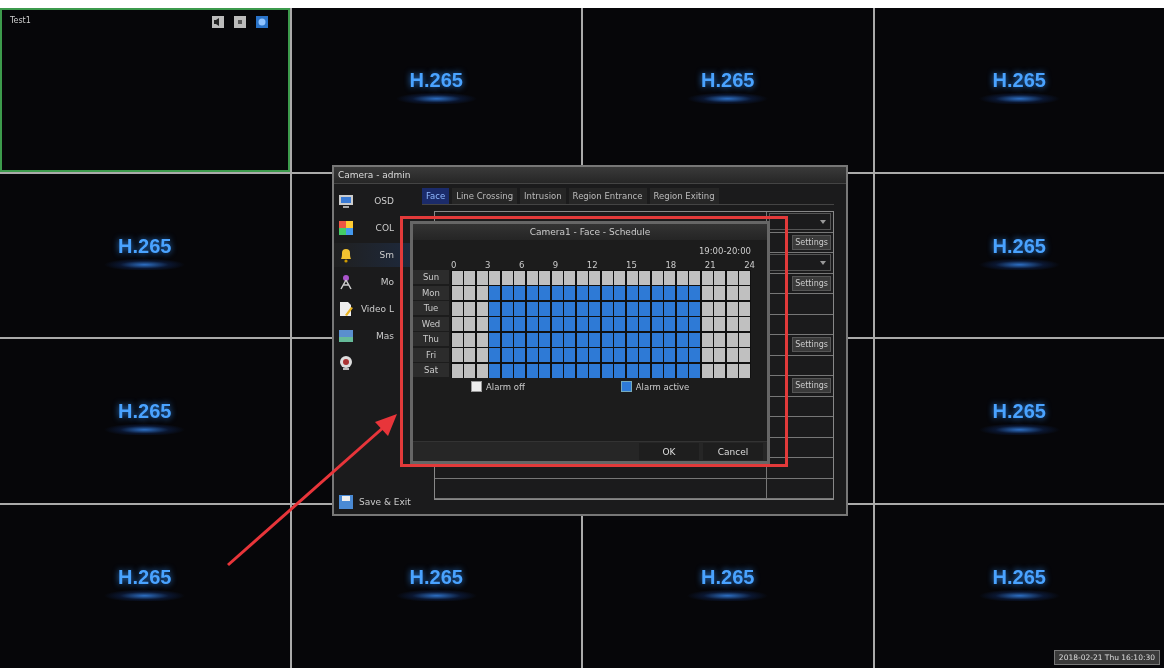  What do you see at coordinates (733, 451) in the screenshot?
I see `dialog-button: Cancel` at bounding box center [733, 451].